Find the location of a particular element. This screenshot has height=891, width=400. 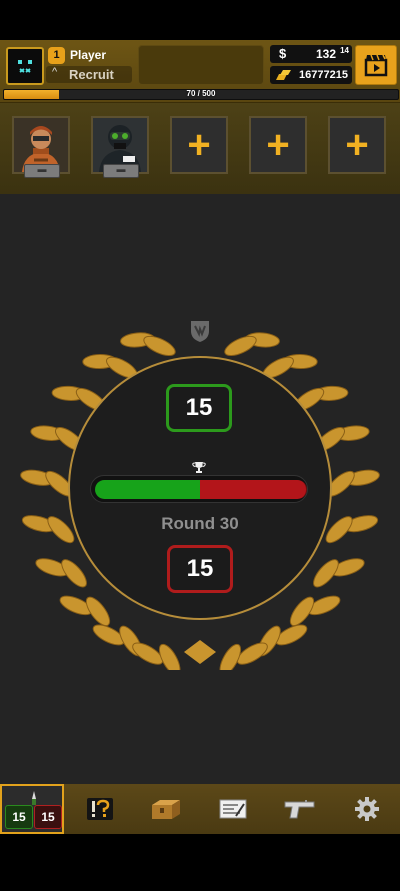

nav-cases is located at coordinates (166, 809).